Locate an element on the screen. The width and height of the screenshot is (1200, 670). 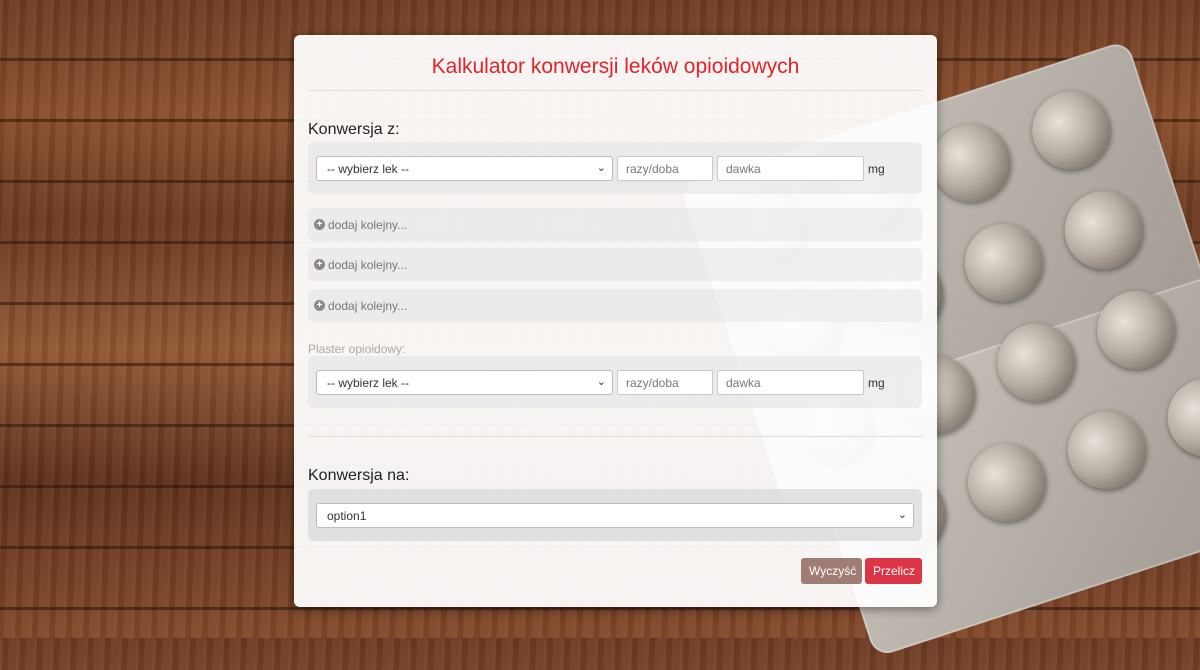
patch-label: Plaster opioidowy: is located at coordinates (357, 349).